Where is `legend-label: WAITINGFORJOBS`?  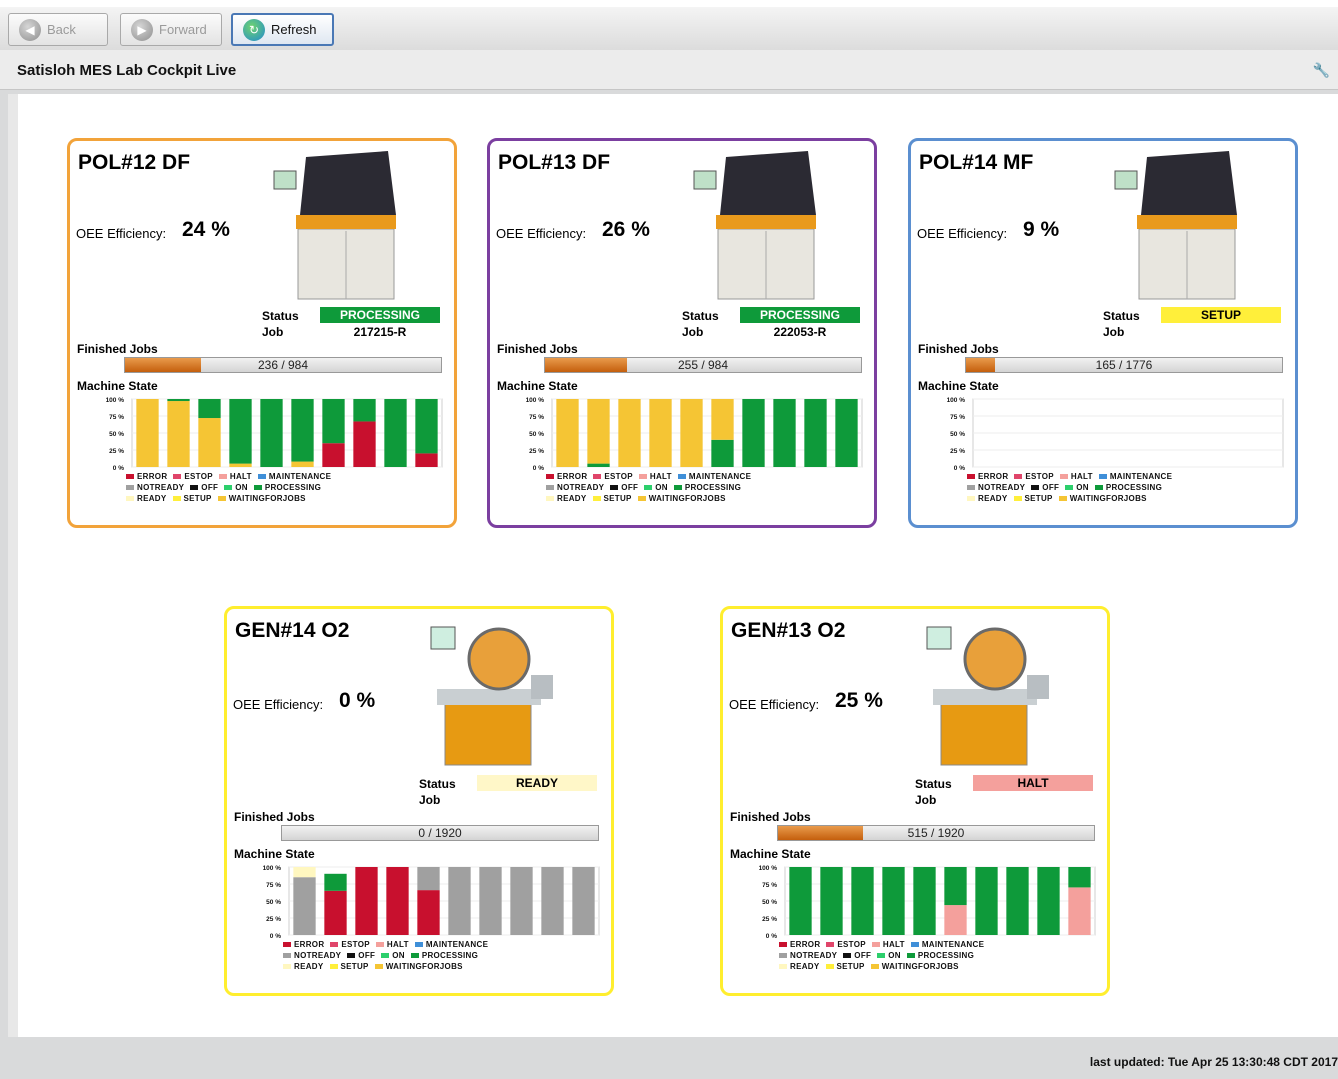 legend-label: WAITINGFORJOBS is located at coordinates (687, 498).